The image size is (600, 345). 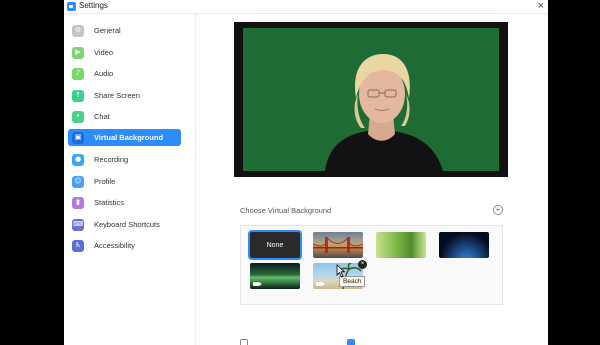 What do you see at coordinates (371, 342) in the screenshot?
I see `background-options-row` at bounding box center [371, 342].